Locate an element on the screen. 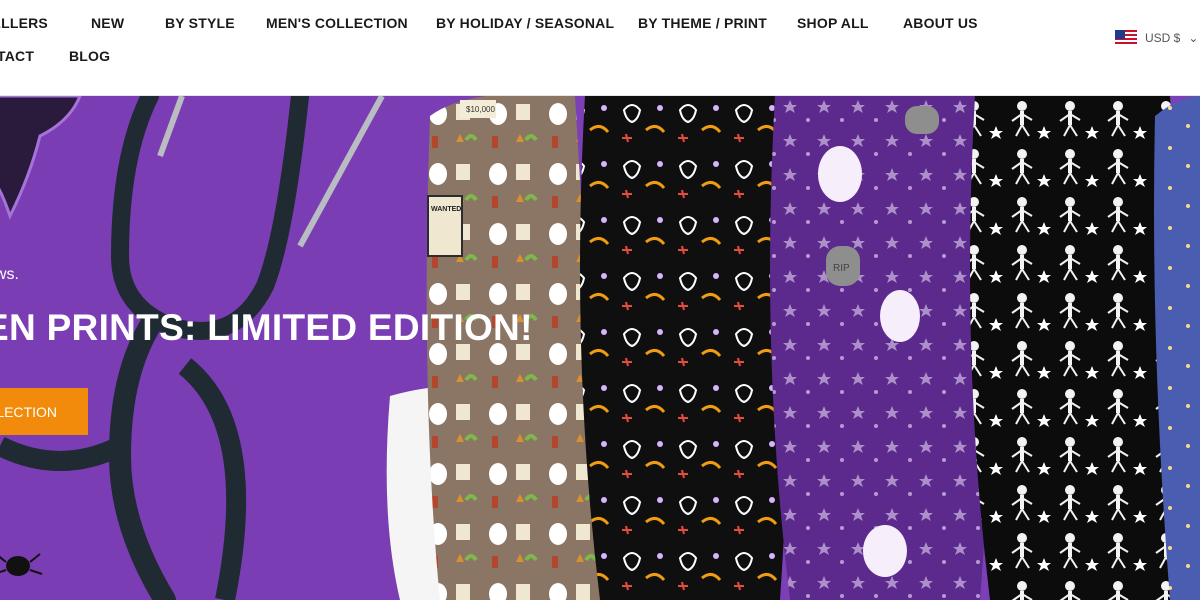 This screenshot has width=1200, height=600. cta-label: LECTION is located at coordinates (28, 411).